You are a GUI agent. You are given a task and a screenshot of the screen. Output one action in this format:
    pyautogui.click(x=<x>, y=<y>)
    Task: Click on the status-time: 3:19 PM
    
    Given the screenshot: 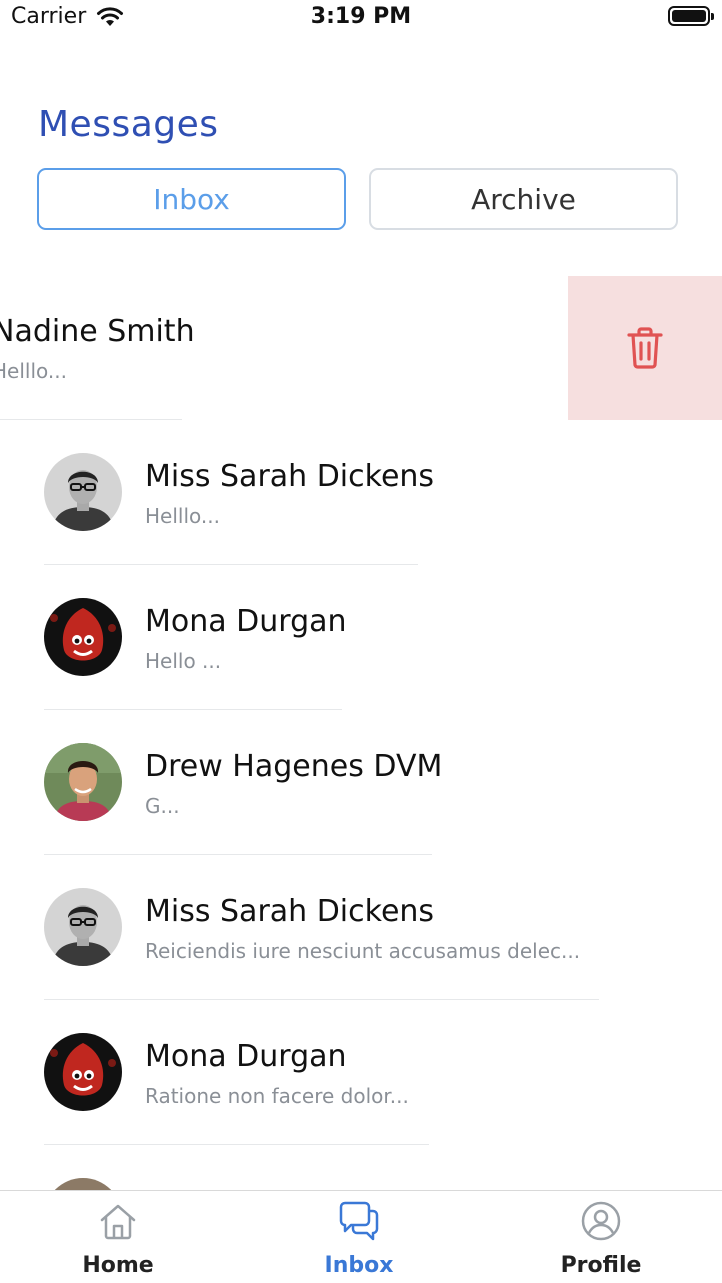 What is the action you would take?
    pyautogui.click(x=361, y=16)
    